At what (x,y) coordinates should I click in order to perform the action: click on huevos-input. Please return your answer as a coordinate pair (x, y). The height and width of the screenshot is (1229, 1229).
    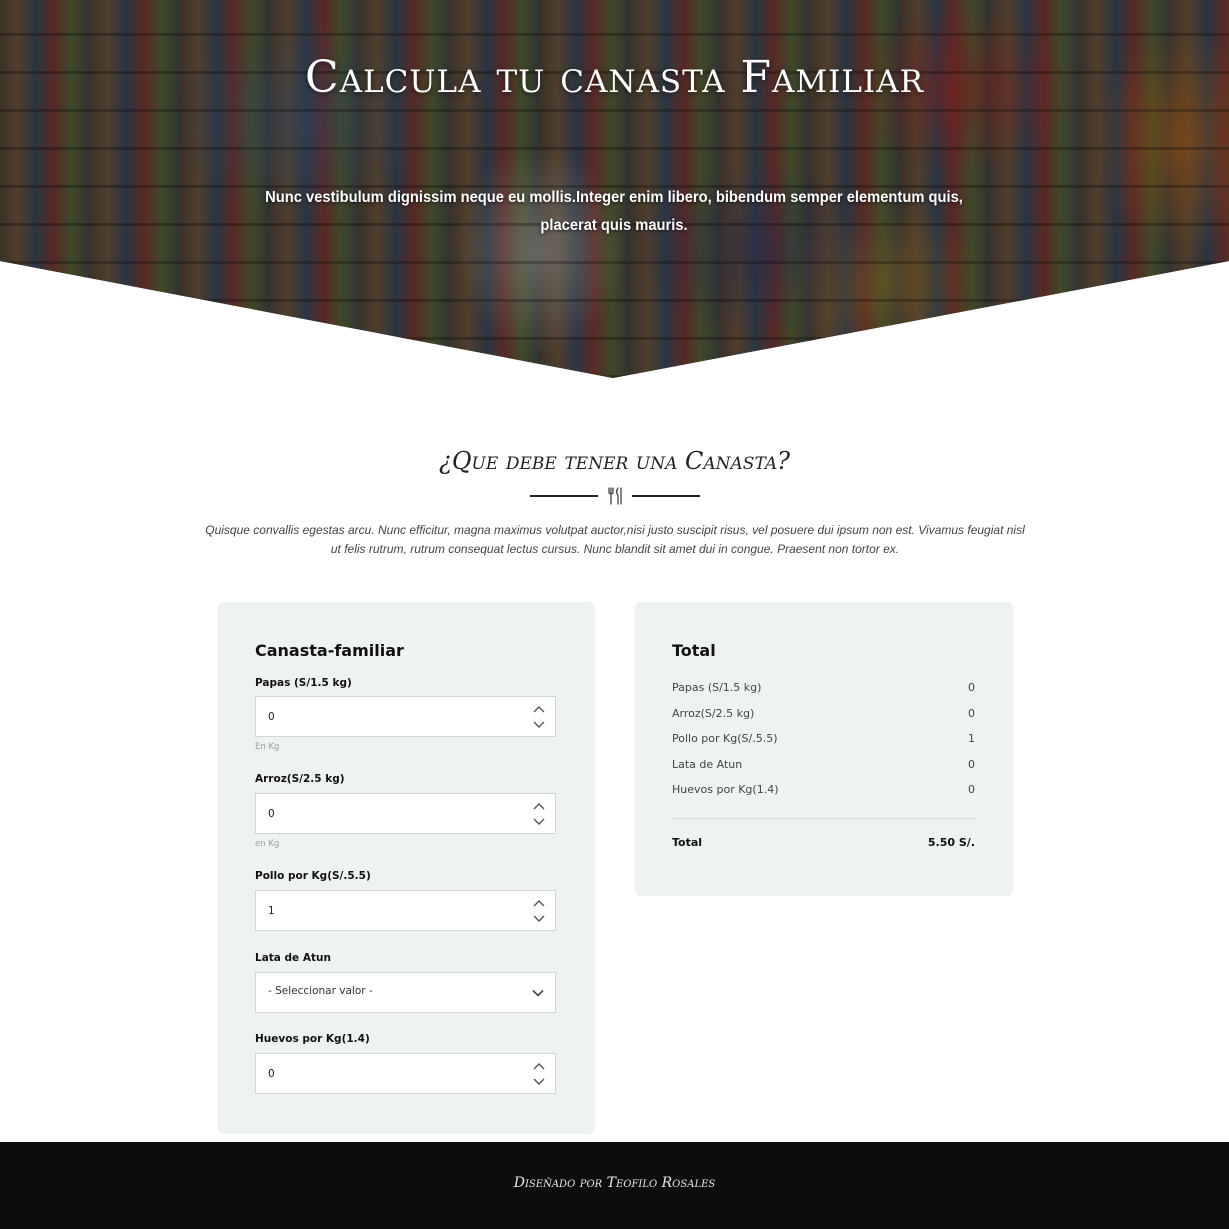
    Looking at the image, I should click on (392, 1073).